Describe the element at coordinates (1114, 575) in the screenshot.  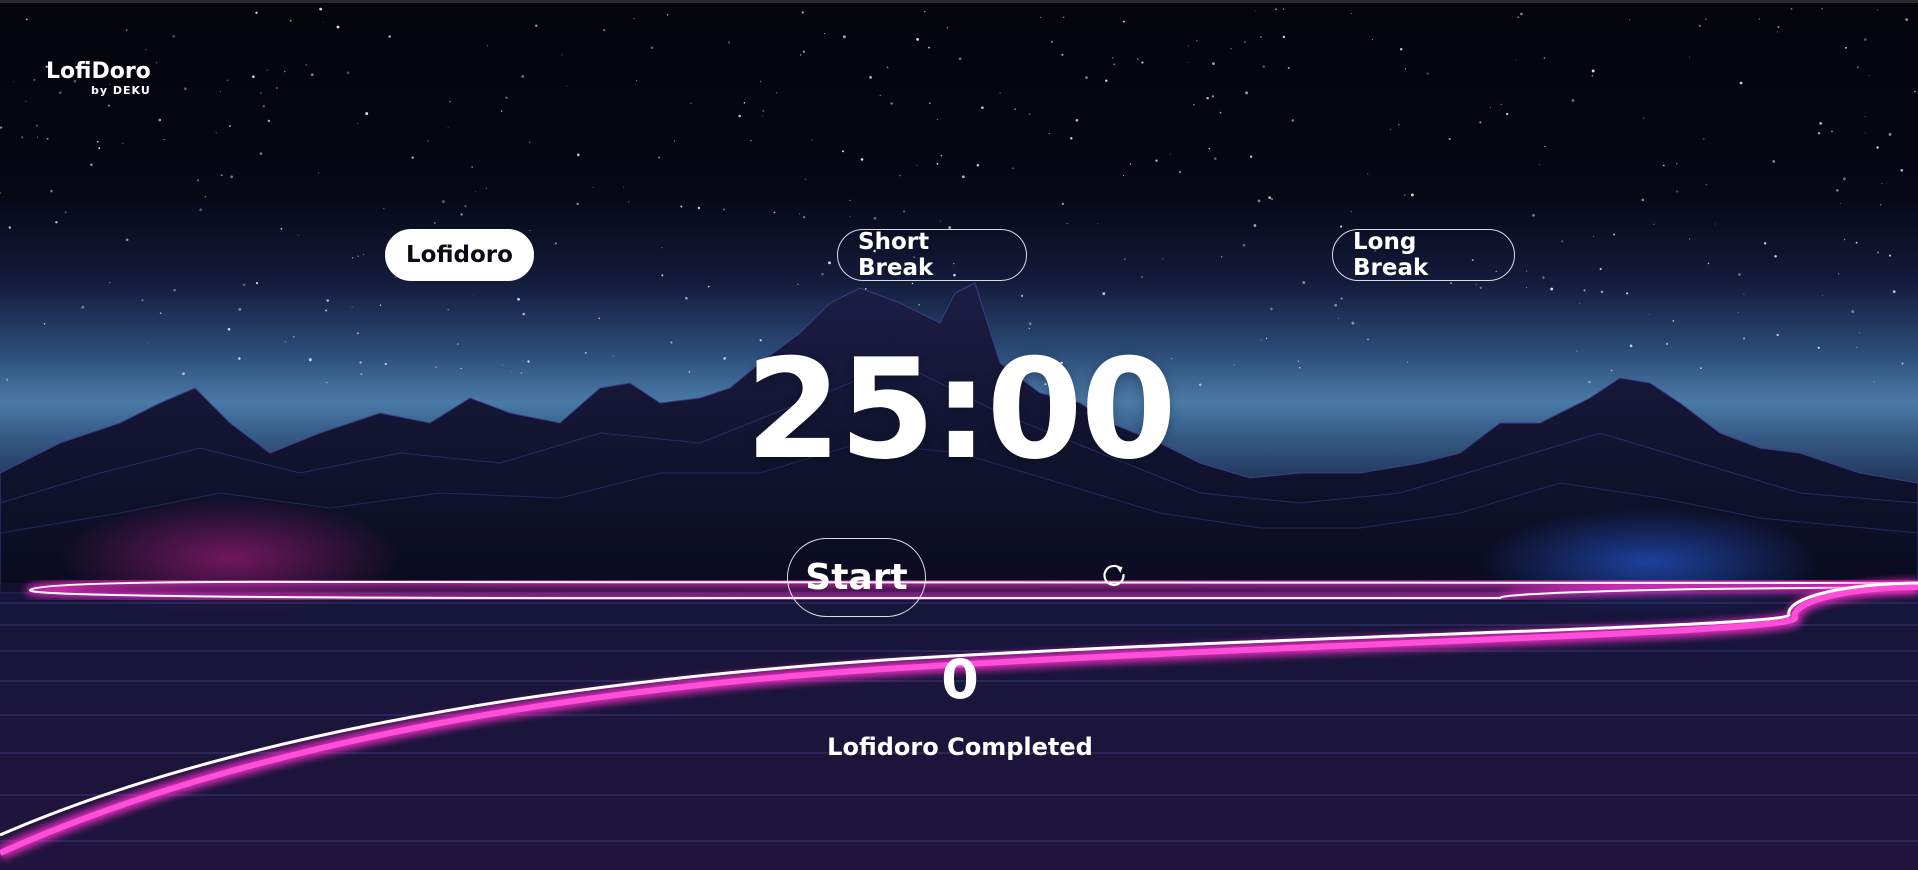
I see `reset-button` at that location.